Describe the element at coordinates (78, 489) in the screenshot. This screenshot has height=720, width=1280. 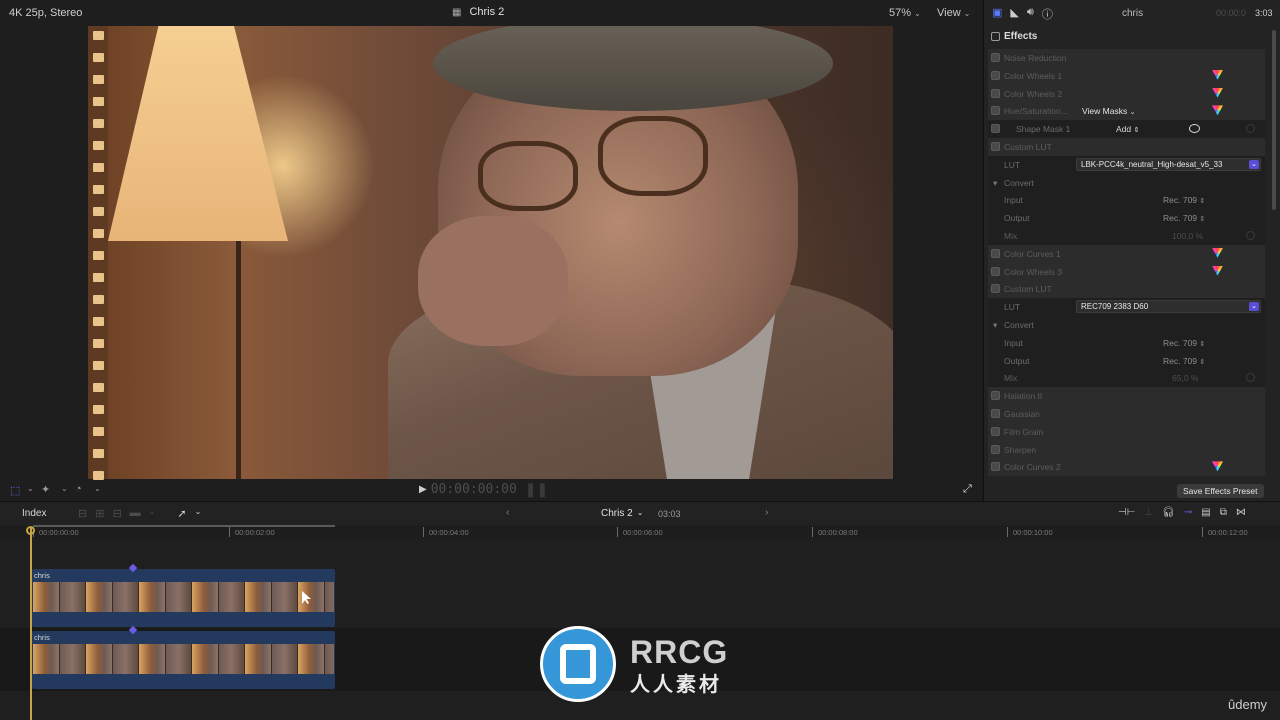
I see `speed-gauge-icon: ◔` at that location.